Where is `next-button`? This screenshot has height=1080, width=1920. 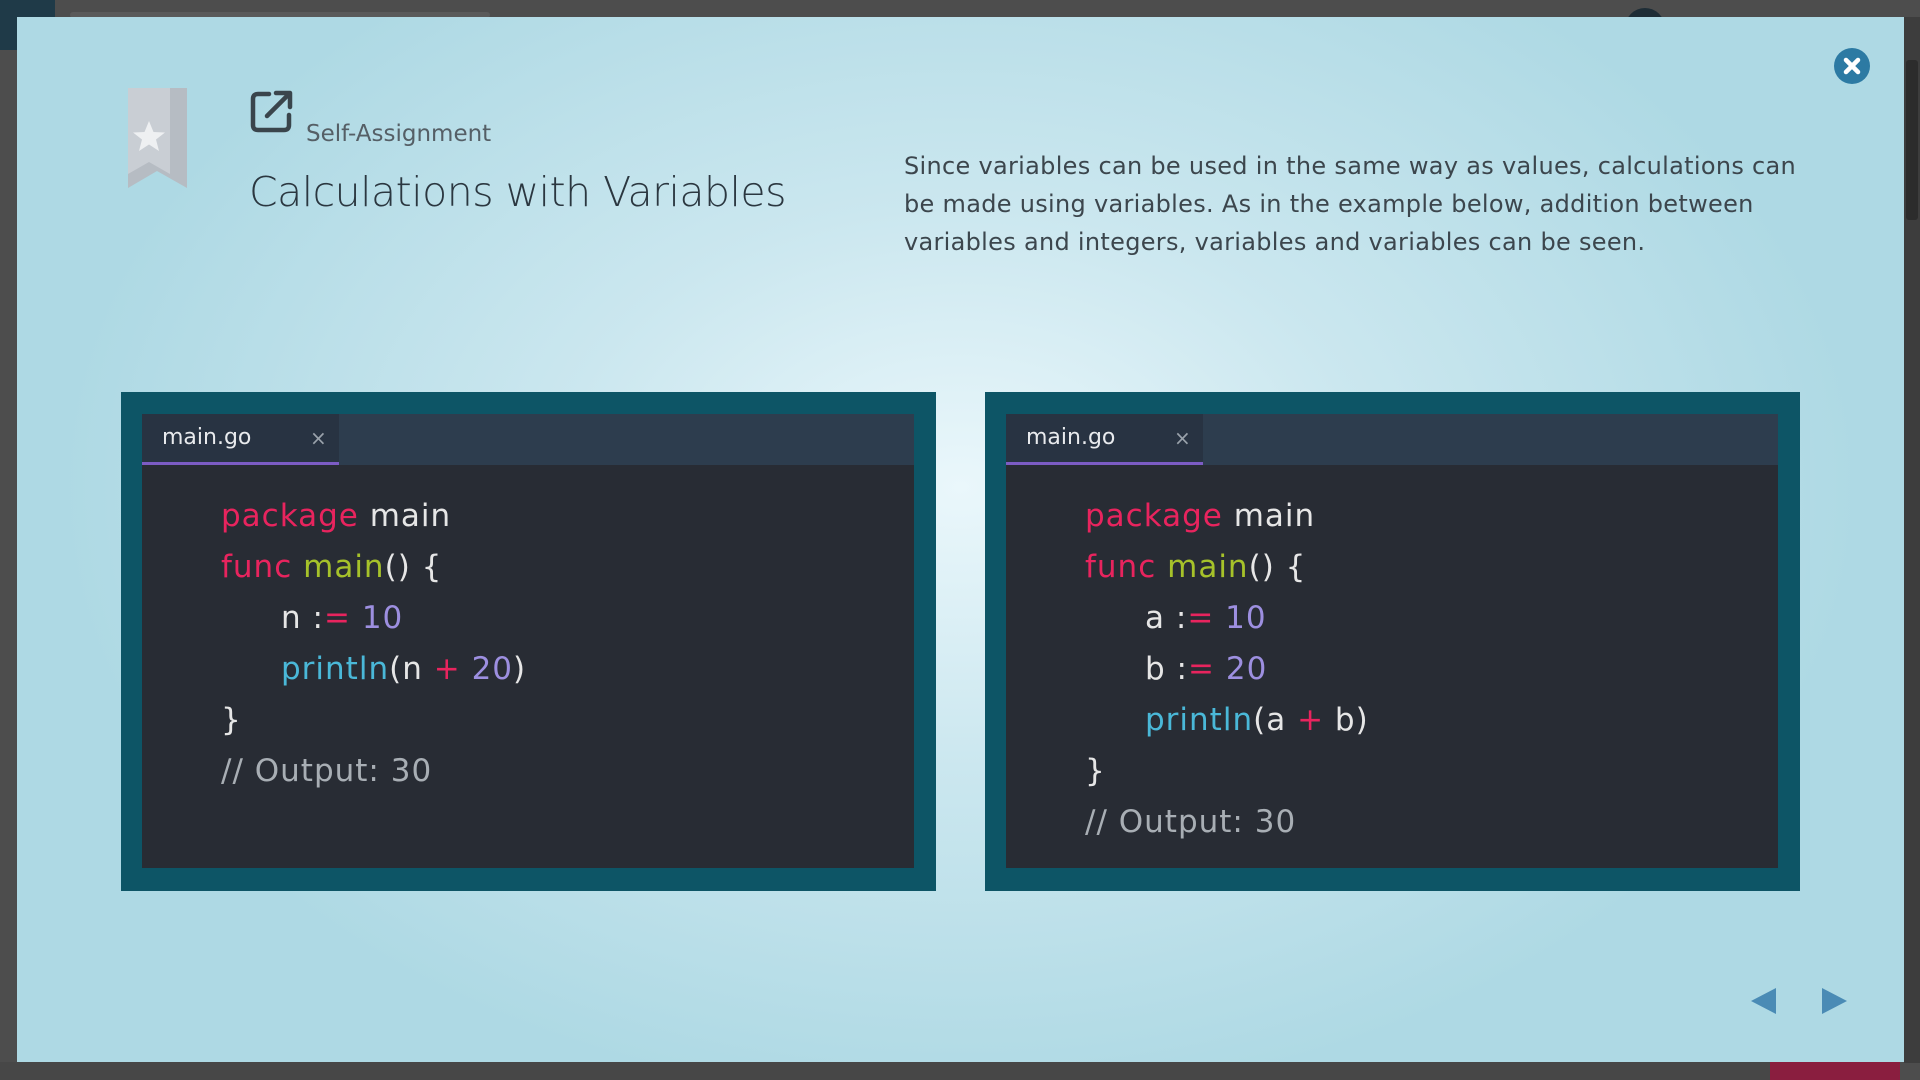
next-button is located at coordinates (1834, 1001).